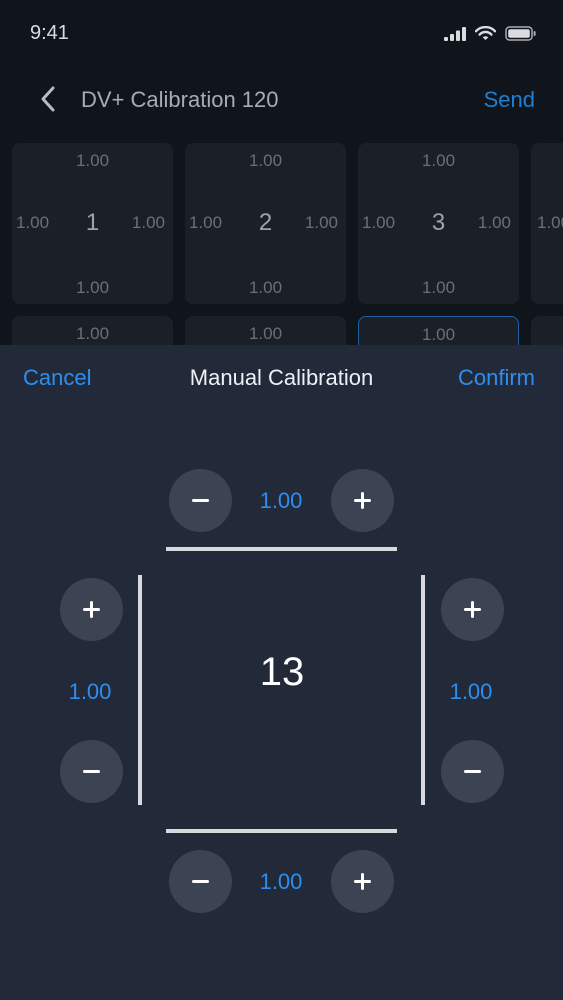 The height and width of the screenshot is (1000, 563). What do you see at coordinates (92, 223) in the screenshot?
I see `grid-cell: 1.00 1.00 1 1.00 1.00` at bounding box center [92, 223].